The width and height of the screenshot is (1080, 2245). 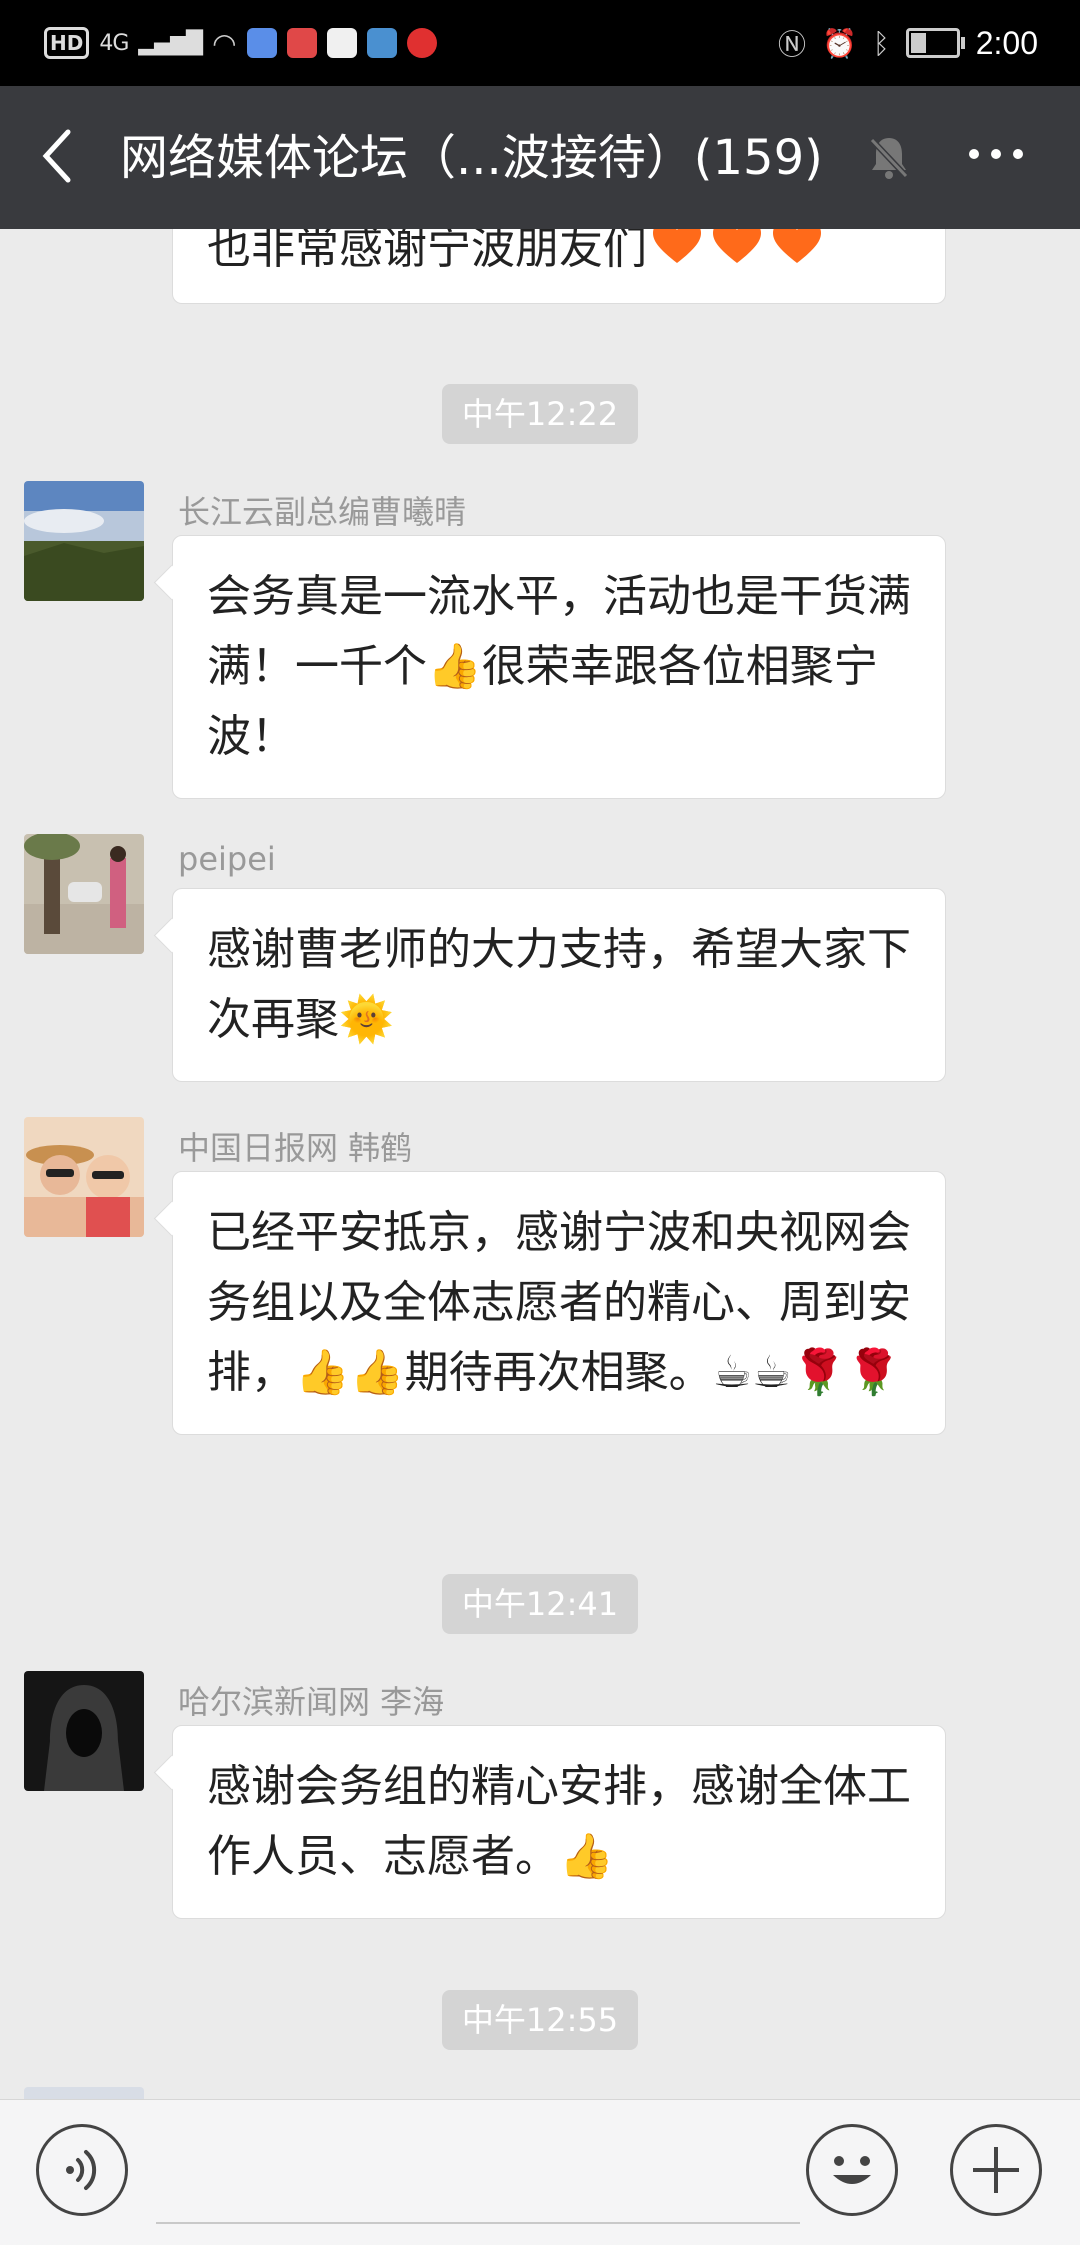 What do you see at coordinates (839, 43) in the screenshot?
I see `alarm-icon: ⏰` at bounding box center [839, 43].